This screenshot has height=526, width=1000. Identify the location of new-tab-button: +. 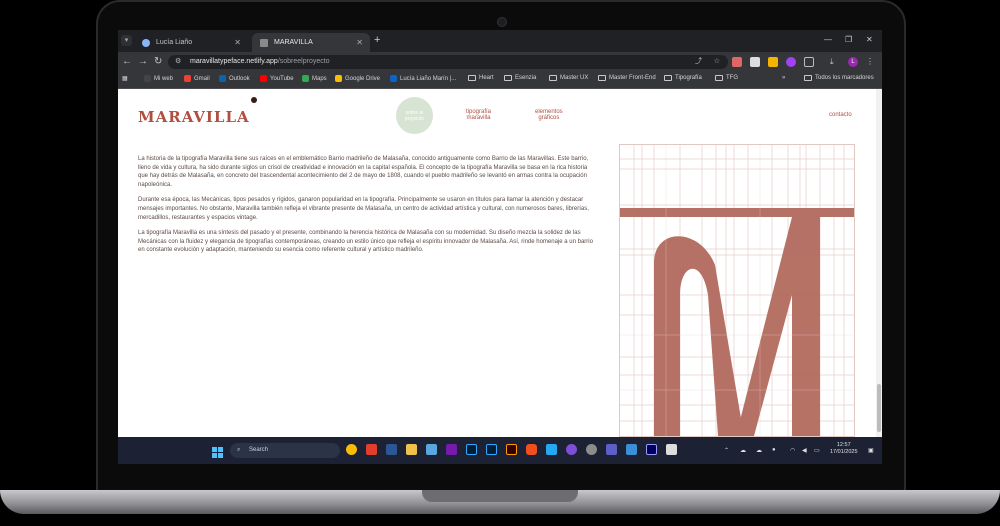
(377, 40).